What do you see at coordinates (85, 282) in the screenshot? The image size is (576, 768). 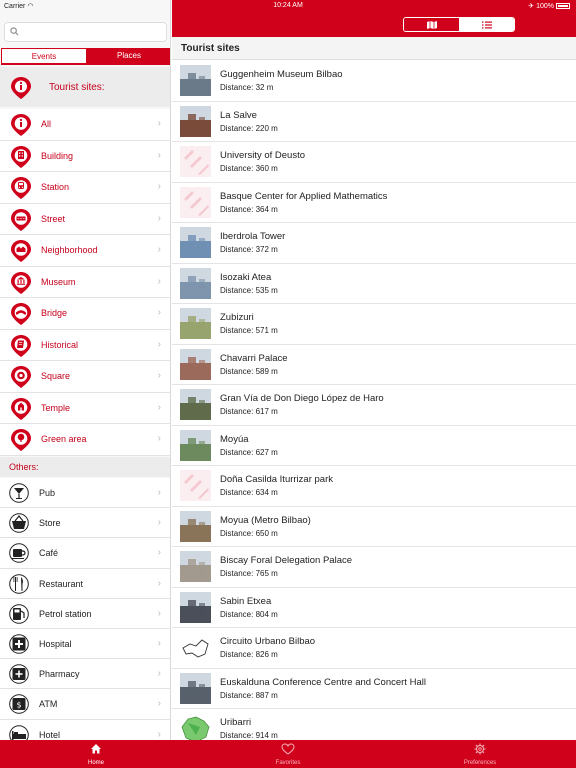 I see `category-item-museum: Museum ›` at bounding box center [85, 282].